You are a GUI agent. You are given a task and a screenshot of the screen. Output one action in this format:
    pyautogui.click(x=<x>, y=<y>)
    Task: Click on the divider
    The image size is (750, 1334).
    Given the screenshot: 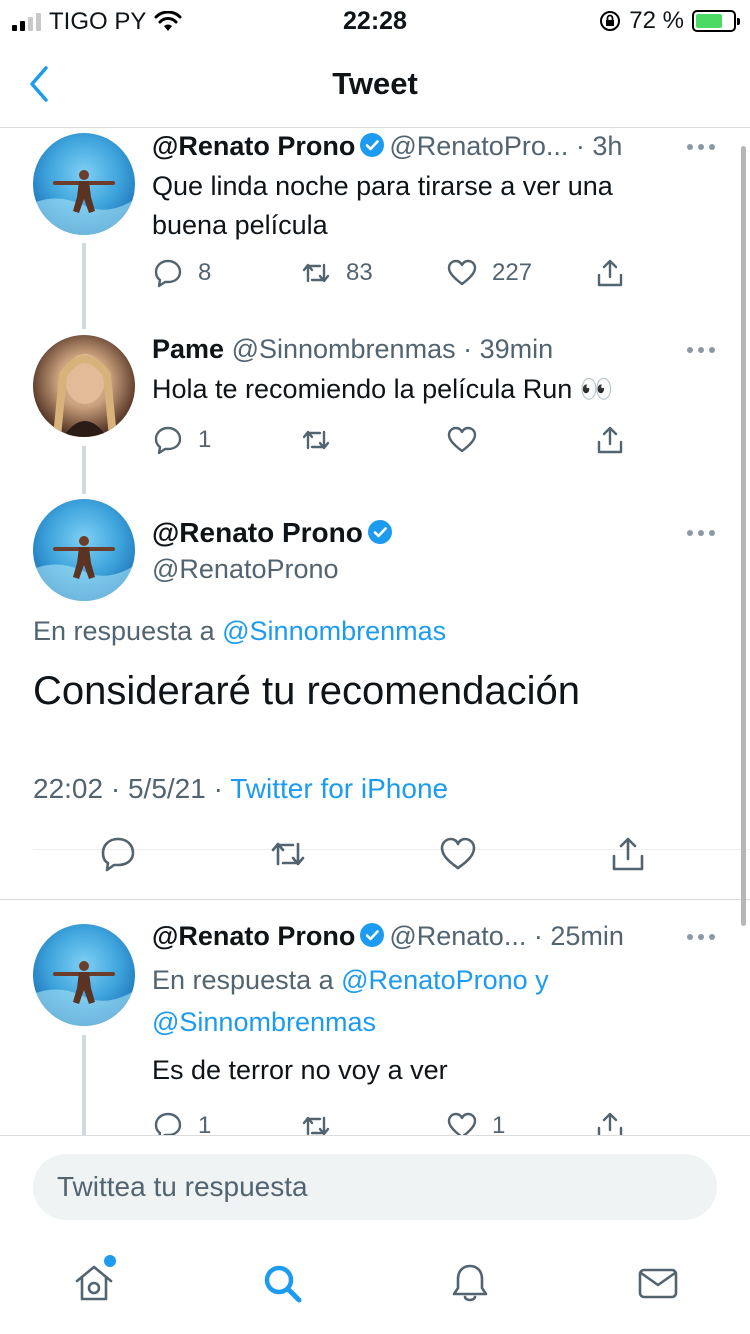 What is the action you would take?
    pyautogui.click(x=375, y=899)
    